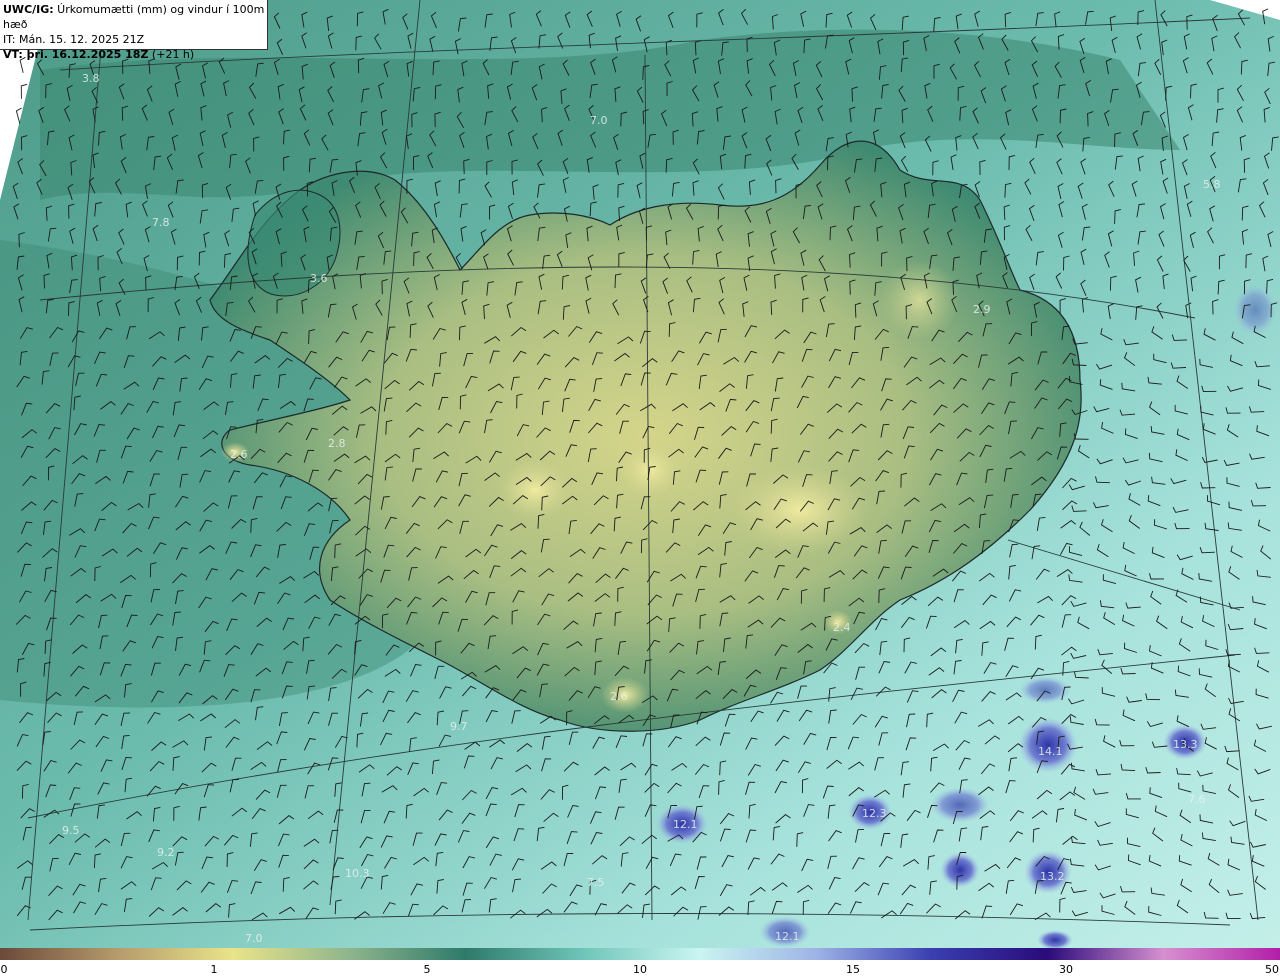 This screenshot has width=1280, height=978. Describe the element at coordinates (427, 969) in the screenshot. I see `colorbar-tick: 5` at that location.